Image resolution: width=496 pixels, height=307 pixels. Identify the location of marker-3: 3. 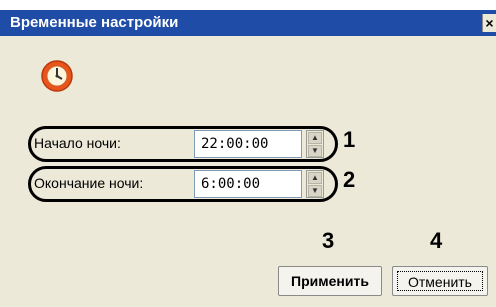
(328, 240).